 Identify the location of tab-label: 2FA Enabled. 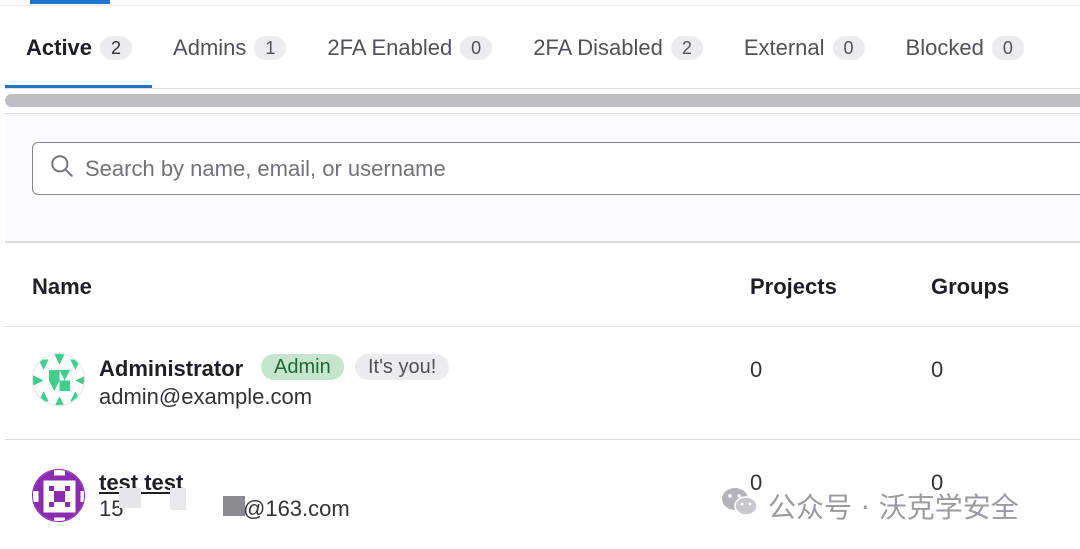
(390, 47).